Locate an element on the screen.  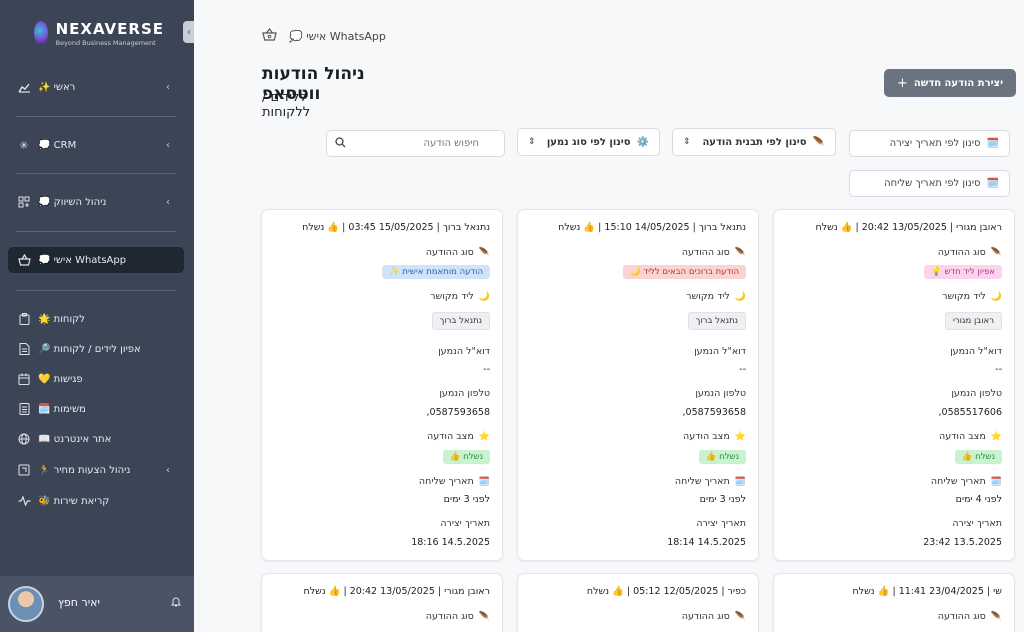
created-date-filter: 🗓️ סינון לפי תאריך יצירה is located at coordinates (929, 143).